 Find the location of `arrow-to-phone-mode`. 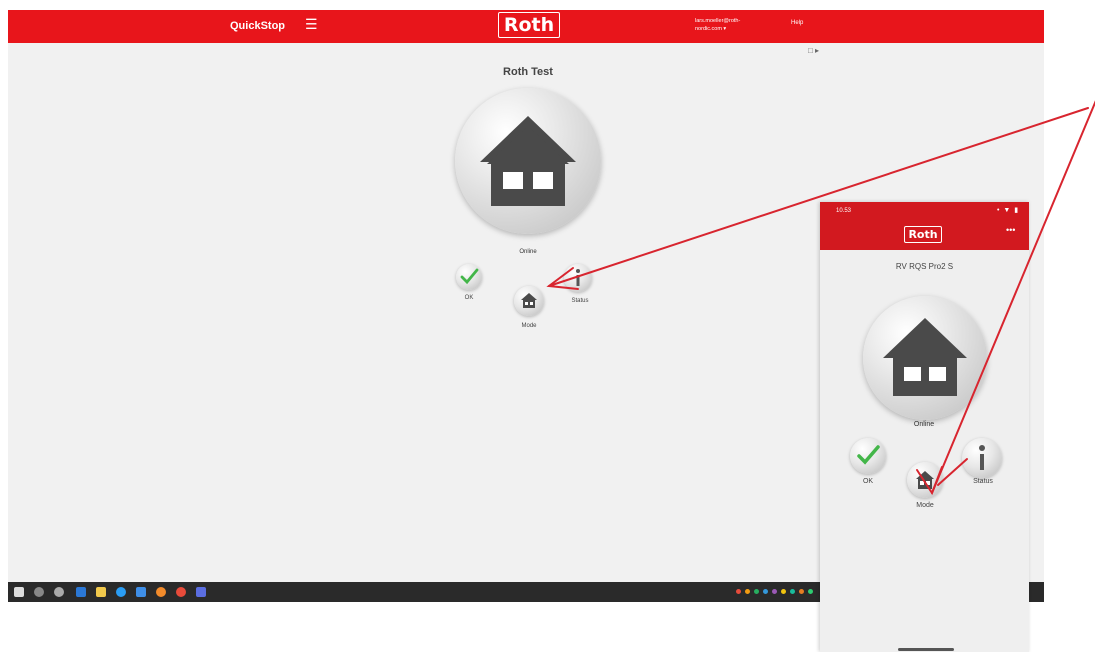

arrow-to-phone-mode is located at coordinates (1013, 297).